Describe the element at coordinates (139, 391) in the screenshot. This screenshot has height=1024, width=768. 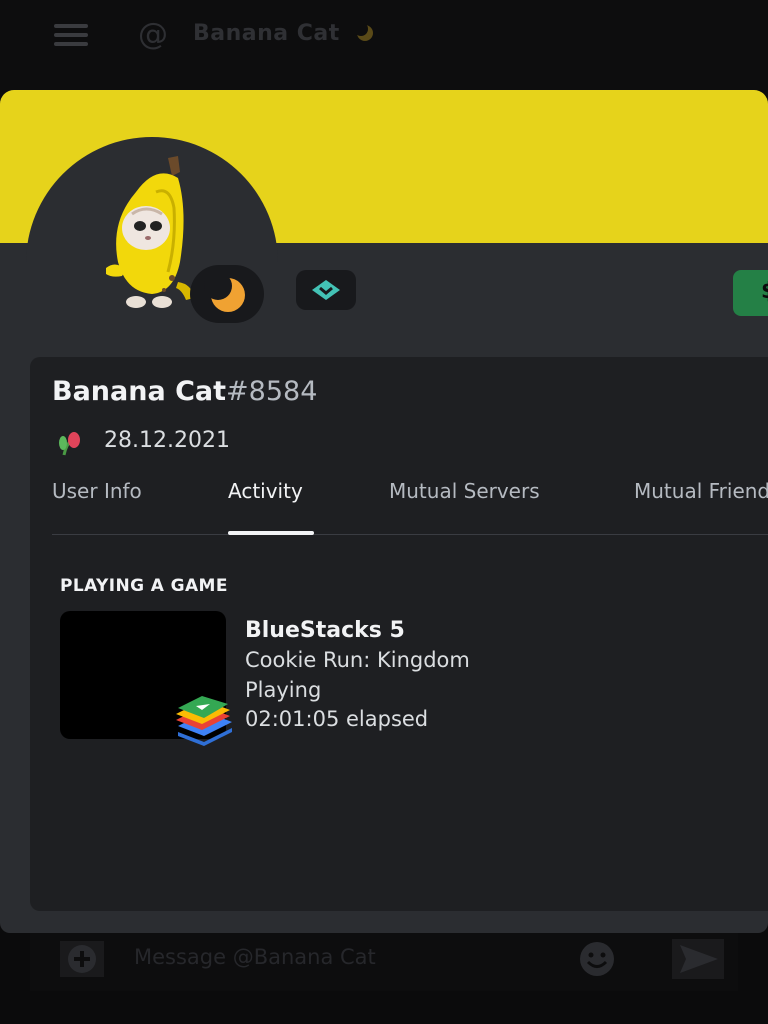
I see `display-name: Banana Cat` at that location.